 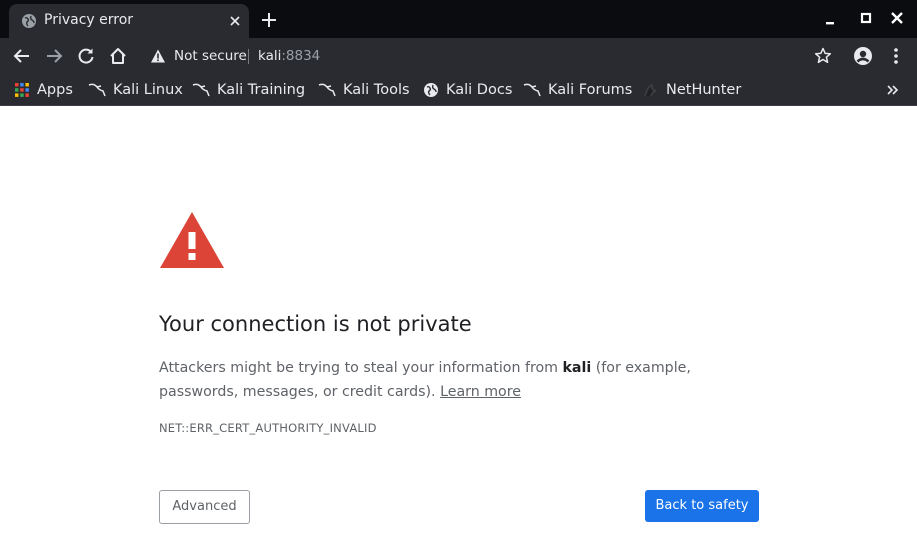 I want to click on tab-title: Privacy error, so click(x=89, y=20).